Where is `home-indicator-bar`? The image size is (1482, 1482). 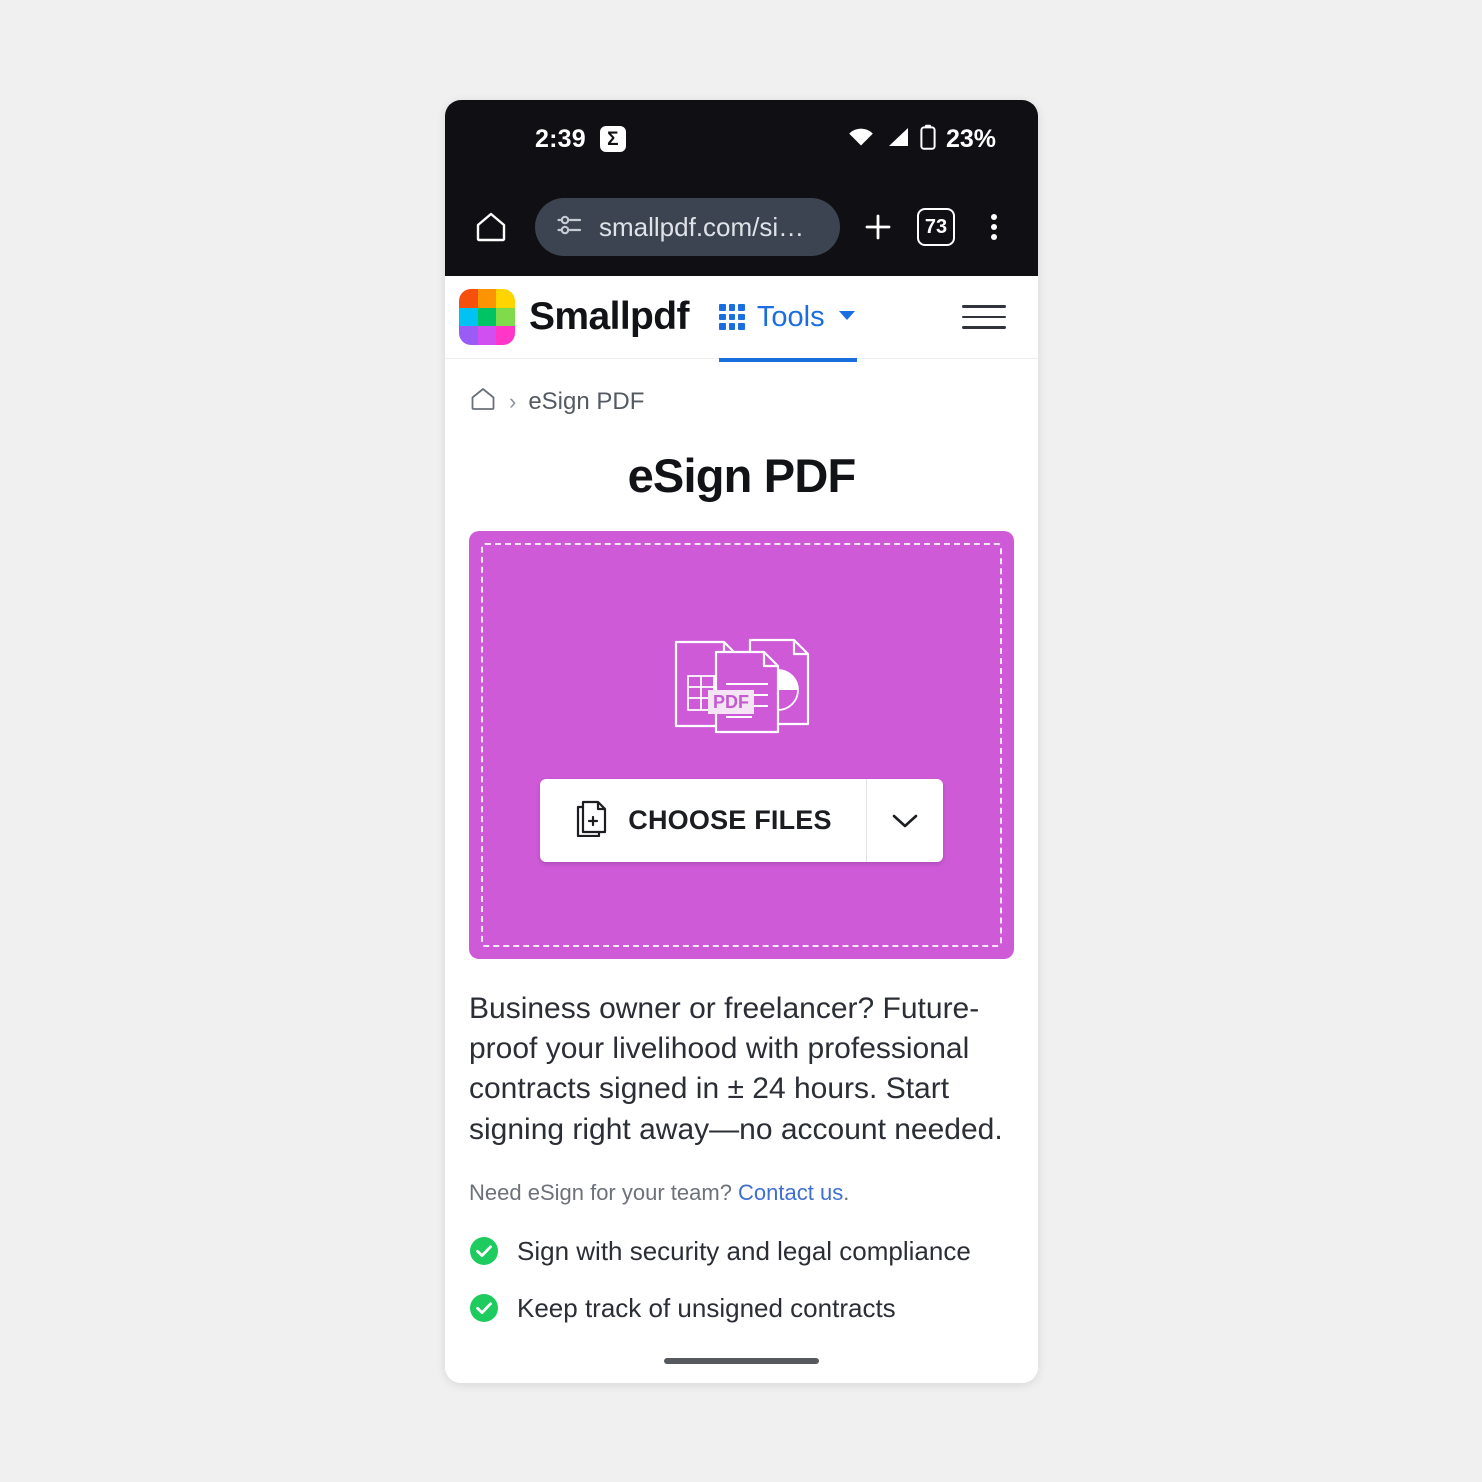 home-indicator-bar is located at coordinates (741, 1361).